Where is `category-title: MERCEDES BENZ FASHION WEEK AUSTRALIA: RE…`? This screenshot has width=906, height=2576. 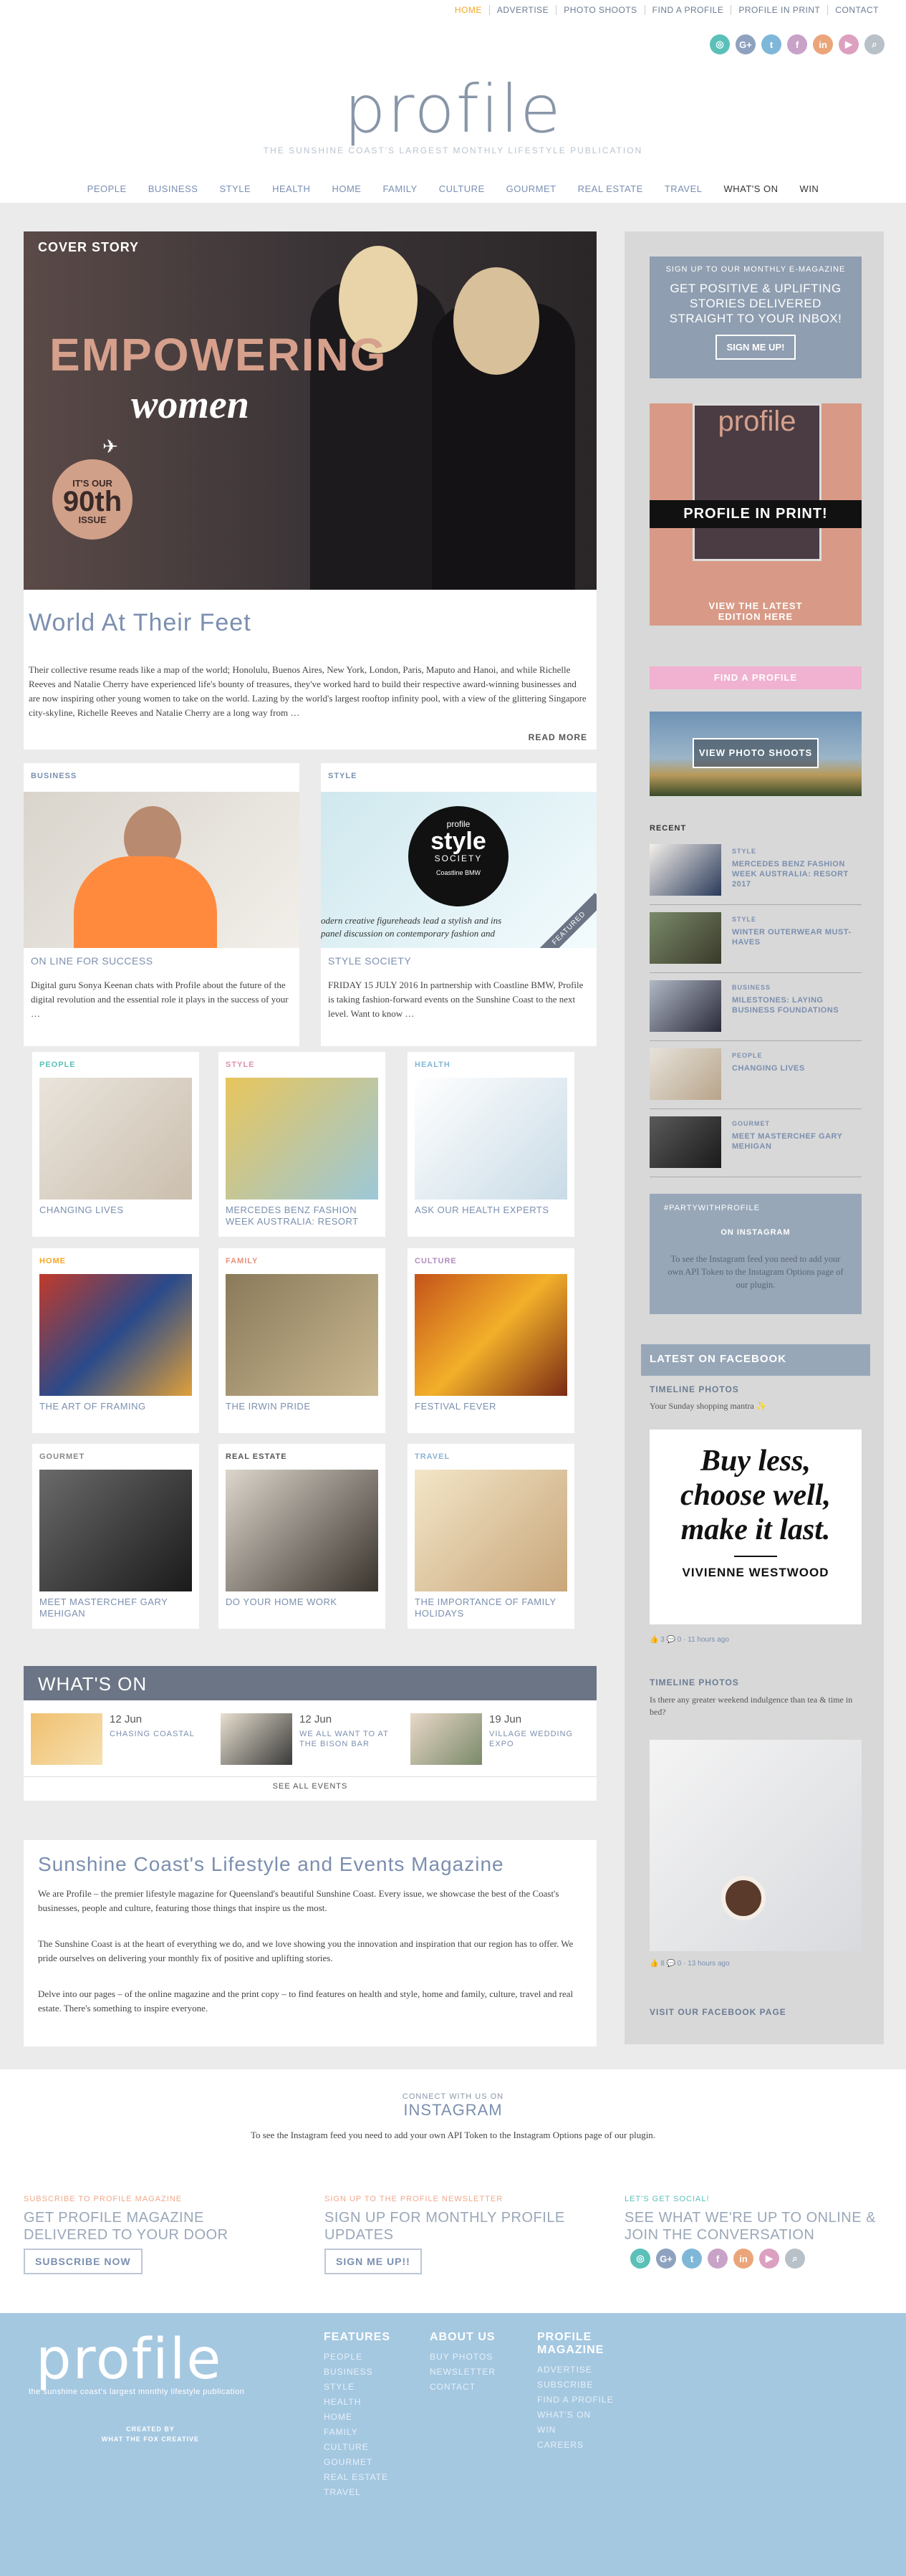
category-title: MERCEDES BENZ FASHION WEEK AUSTRALIA: RE… is located at coordinates (302, 1216).